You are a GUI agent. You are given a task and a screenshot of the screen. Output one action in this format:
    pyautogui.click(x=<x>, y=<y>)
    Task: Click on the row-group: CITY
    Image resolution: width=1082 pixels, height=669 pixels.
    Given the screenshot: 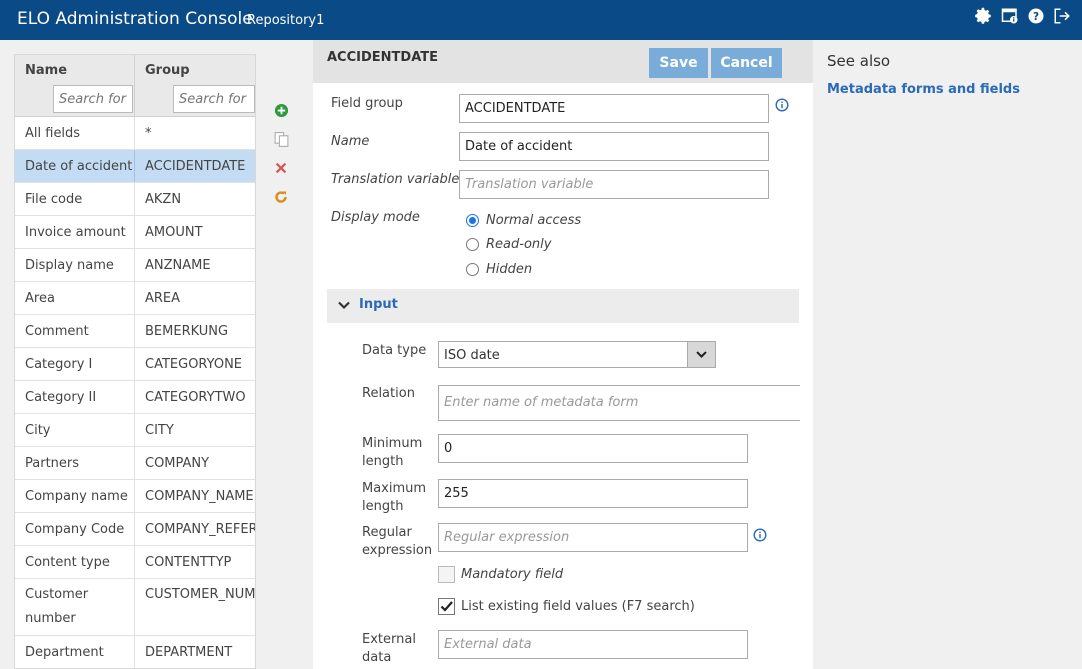 What is the action you would take?
    pyautogui.click(x=159, y=430)
    